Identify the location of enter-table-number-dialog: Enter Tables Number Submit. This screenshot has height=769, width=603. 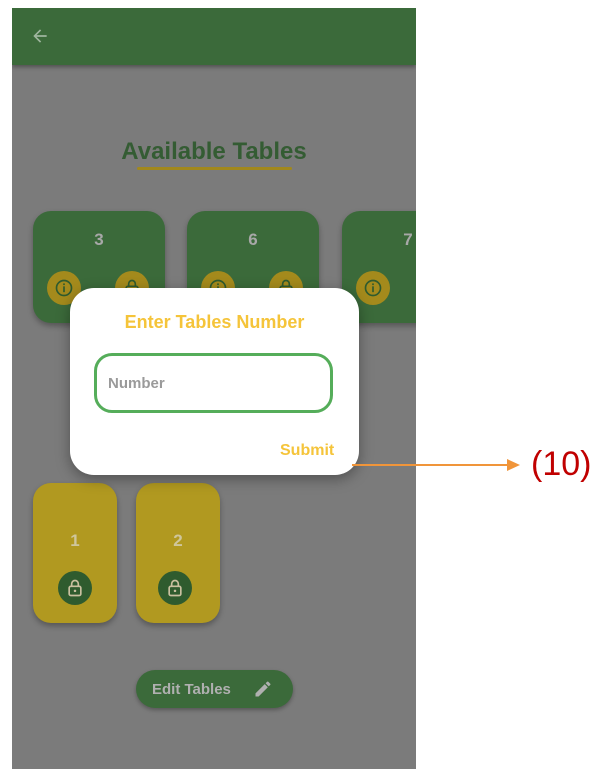
(214, 381).